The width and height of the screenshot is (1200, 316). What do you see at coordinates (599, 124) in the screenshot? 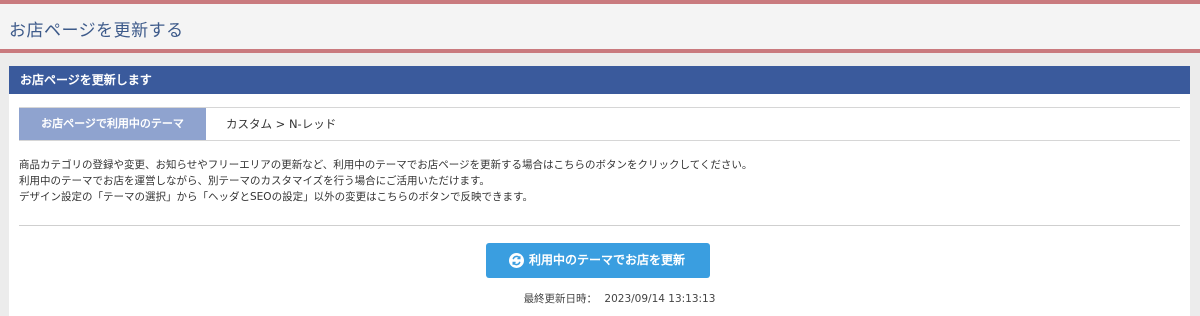
I see `theme-row: お店ページで利用中のテーマ カスタム > N-レッド` at bounding box center [599, 124].